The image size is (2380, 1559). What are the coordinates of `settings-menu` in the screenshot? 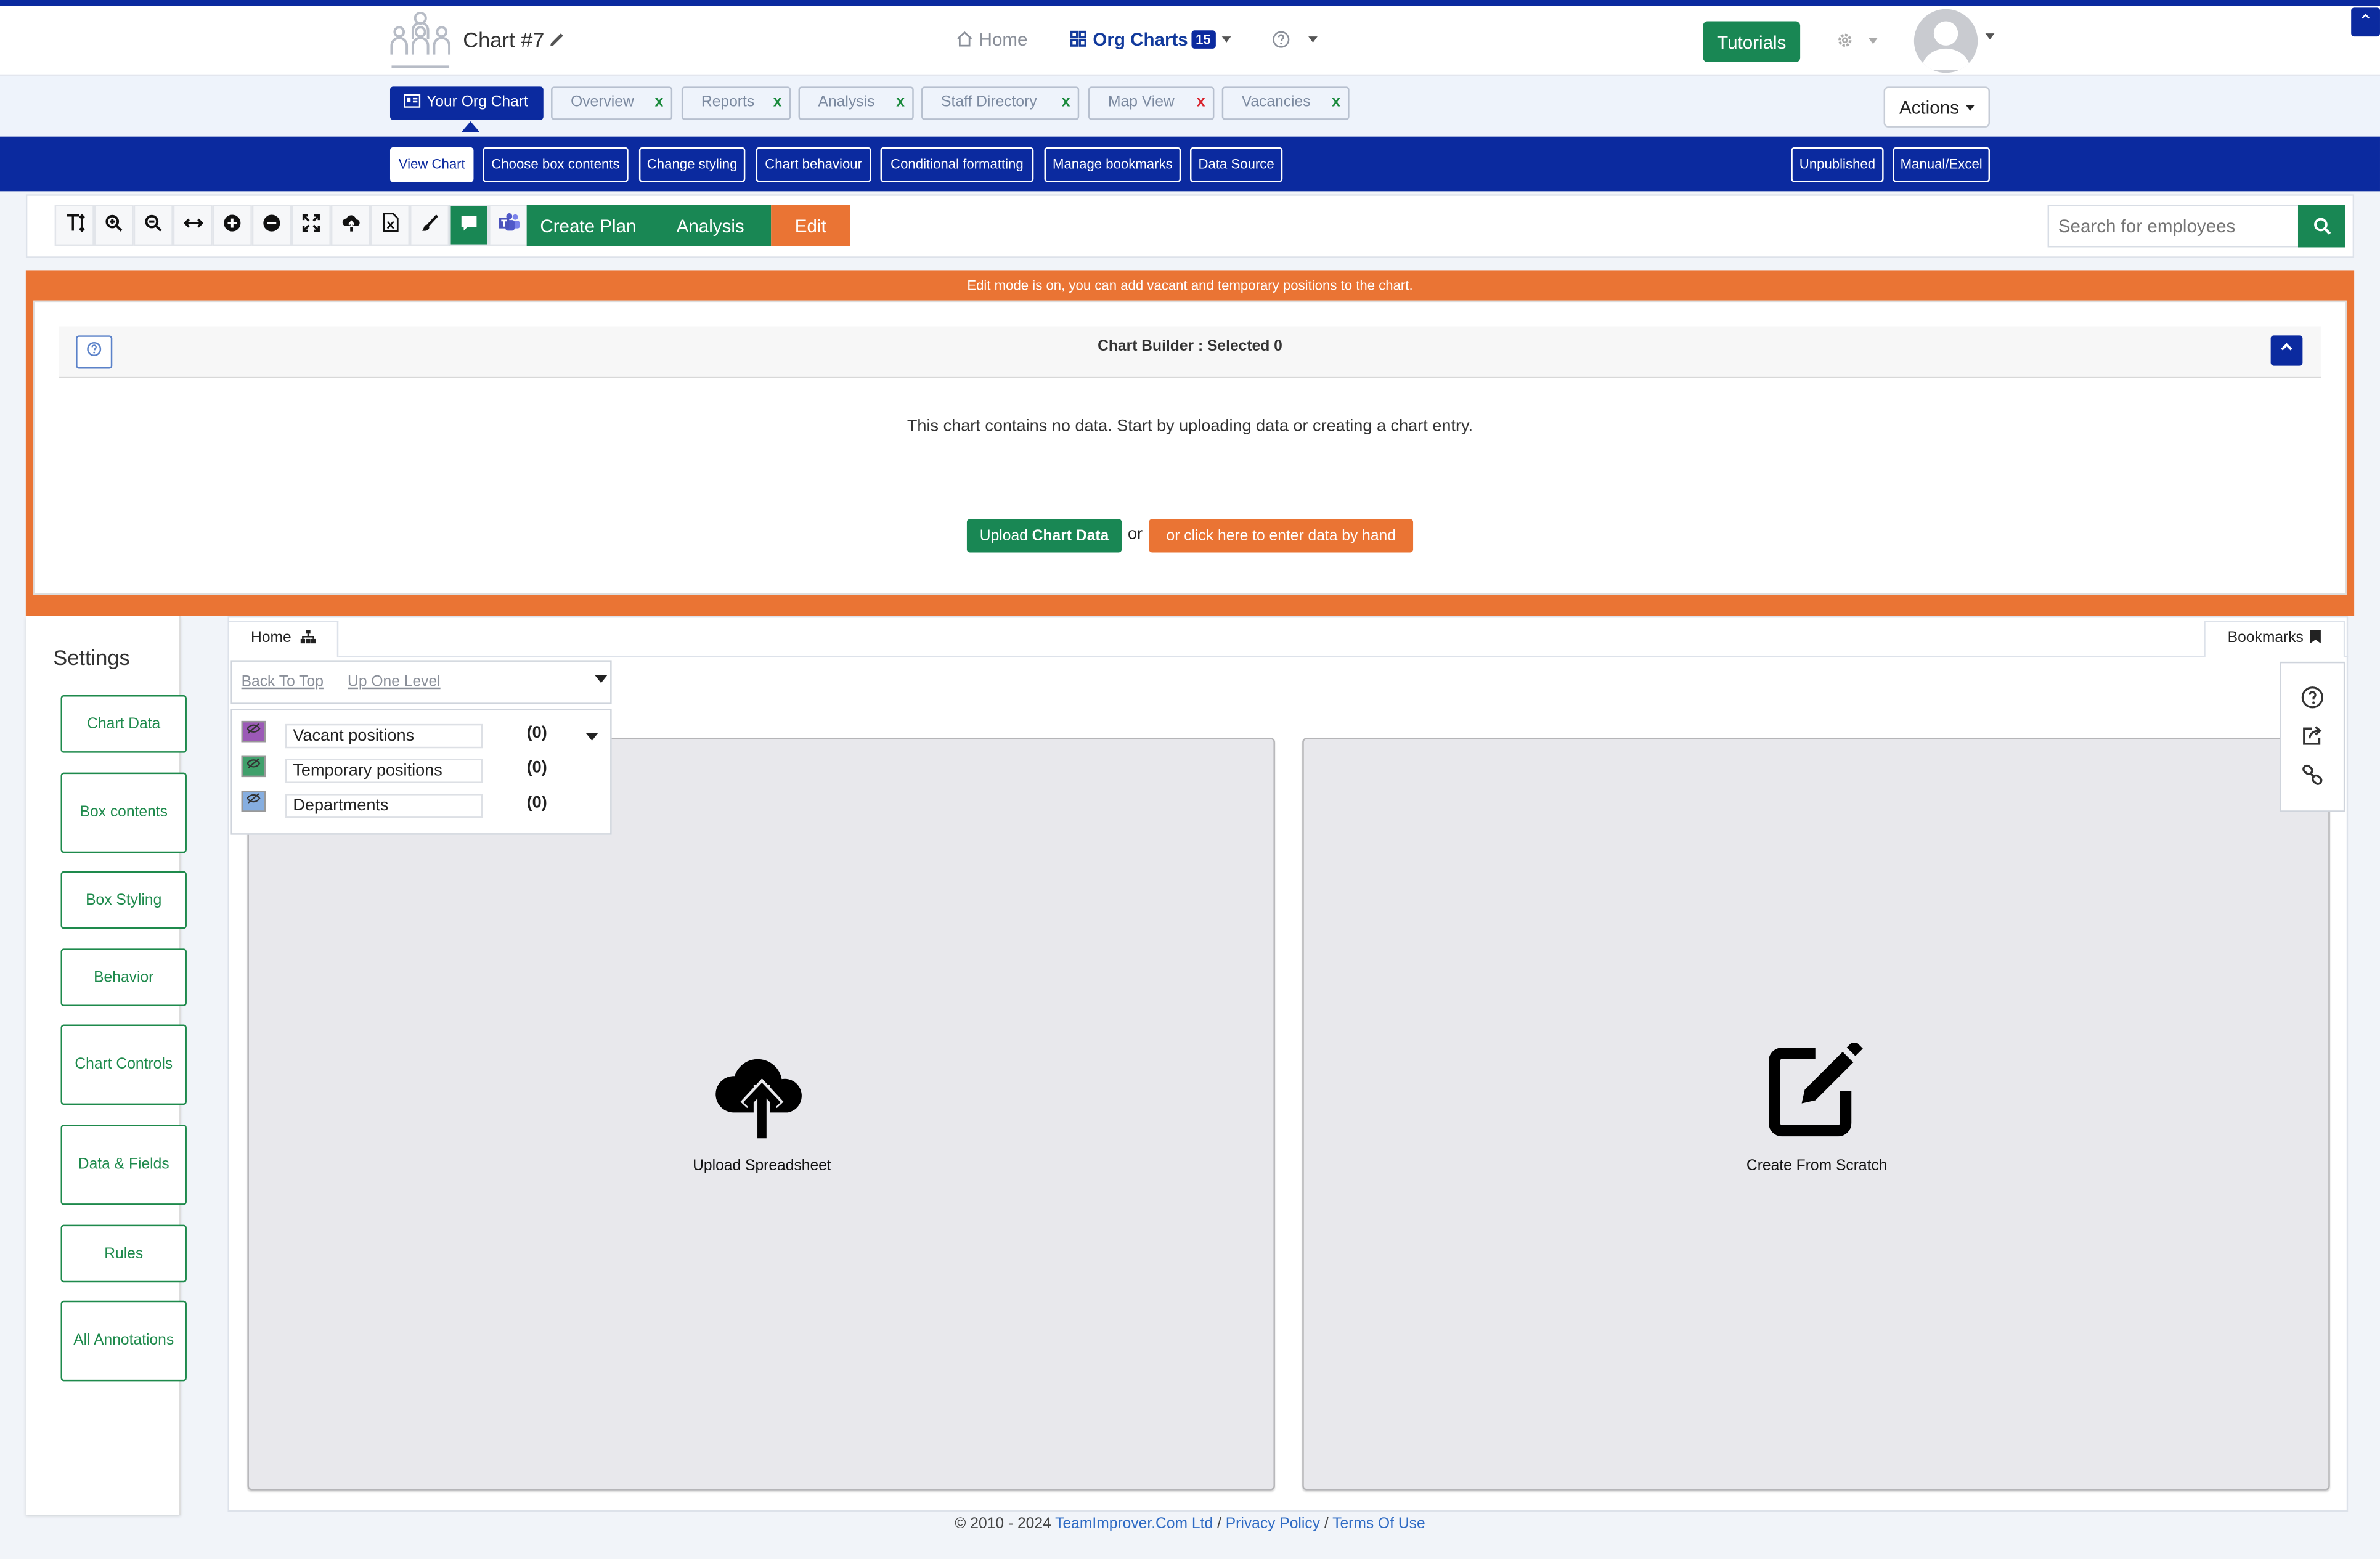 It's located at (1856, 39).